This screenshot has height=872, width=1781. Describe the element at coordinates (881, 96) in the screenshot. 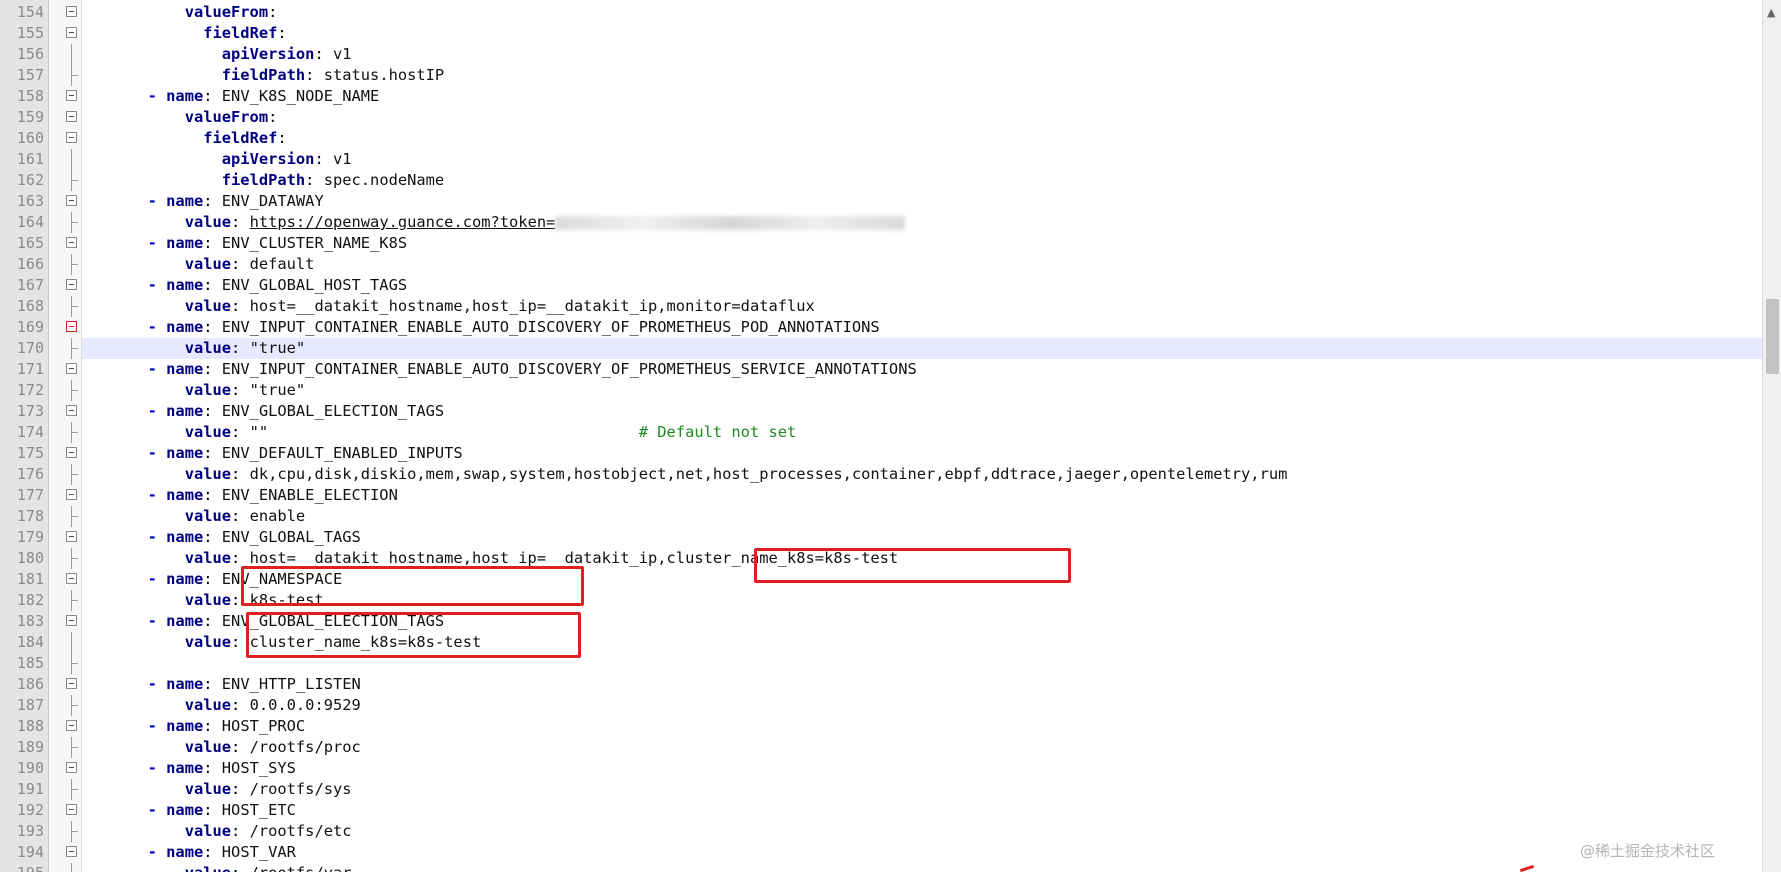

I see `code-line: 158 - name: ENV_K8S_NODE_NAME` at that location.